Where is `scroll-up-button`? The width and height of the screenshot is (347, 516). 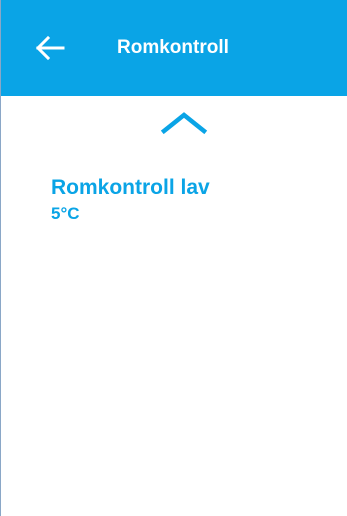 scroll-up-button is located at coordinates (184, 123).